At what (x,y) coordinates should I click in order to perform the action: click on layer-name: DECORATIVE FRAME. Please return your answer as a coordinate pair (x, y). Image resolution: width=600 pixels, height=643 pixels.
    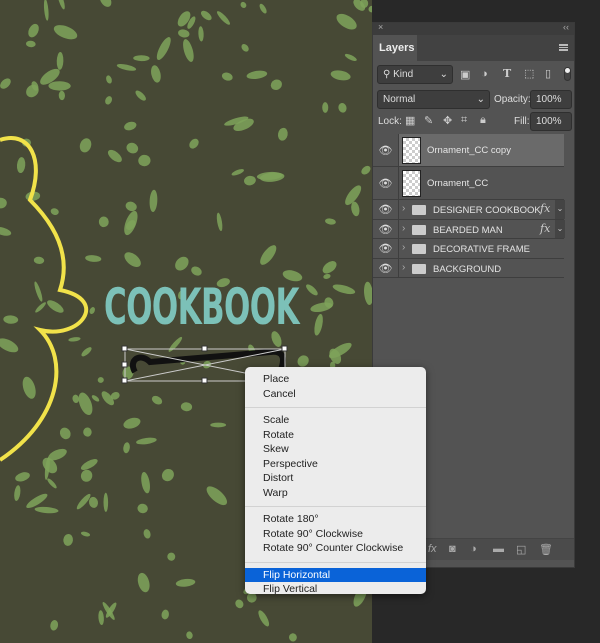
    Looking at the image, I should click on (481, 249).